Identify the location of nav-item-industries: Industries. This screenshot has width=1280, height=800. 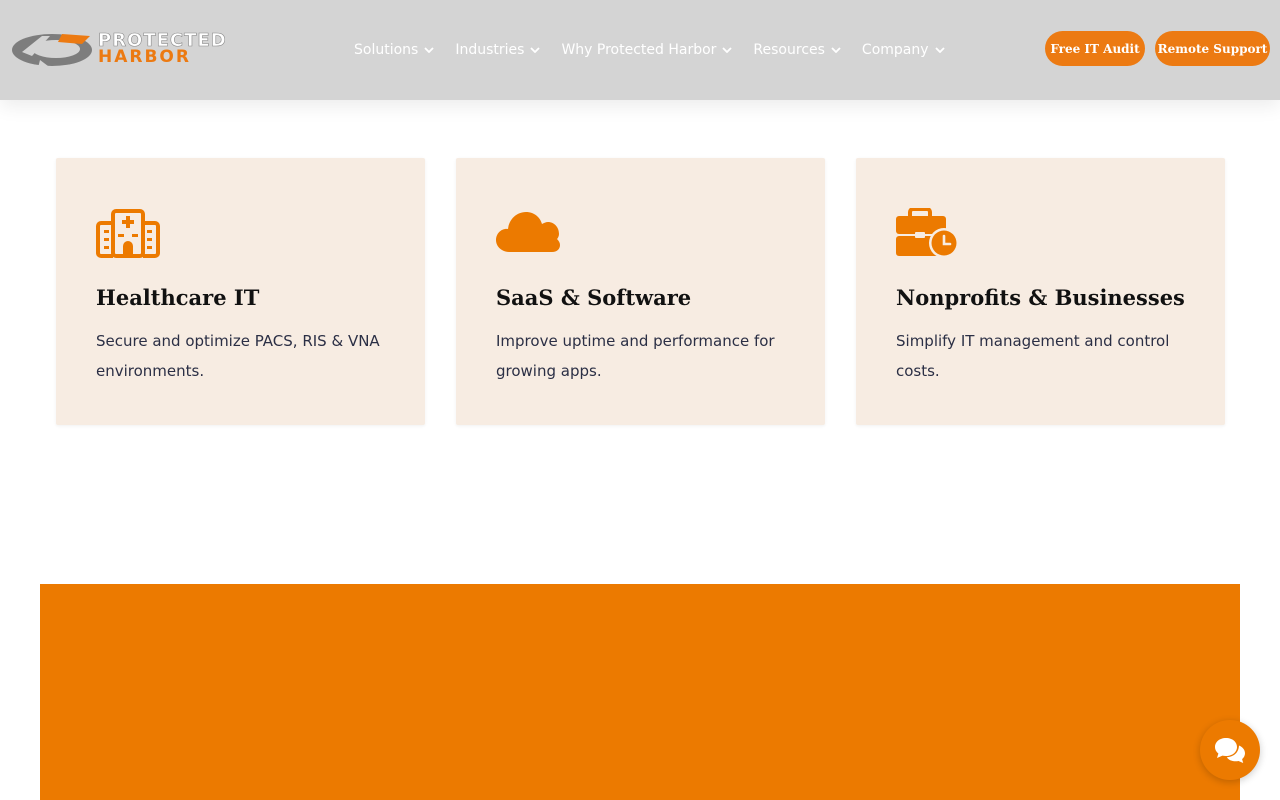
(498, 50).